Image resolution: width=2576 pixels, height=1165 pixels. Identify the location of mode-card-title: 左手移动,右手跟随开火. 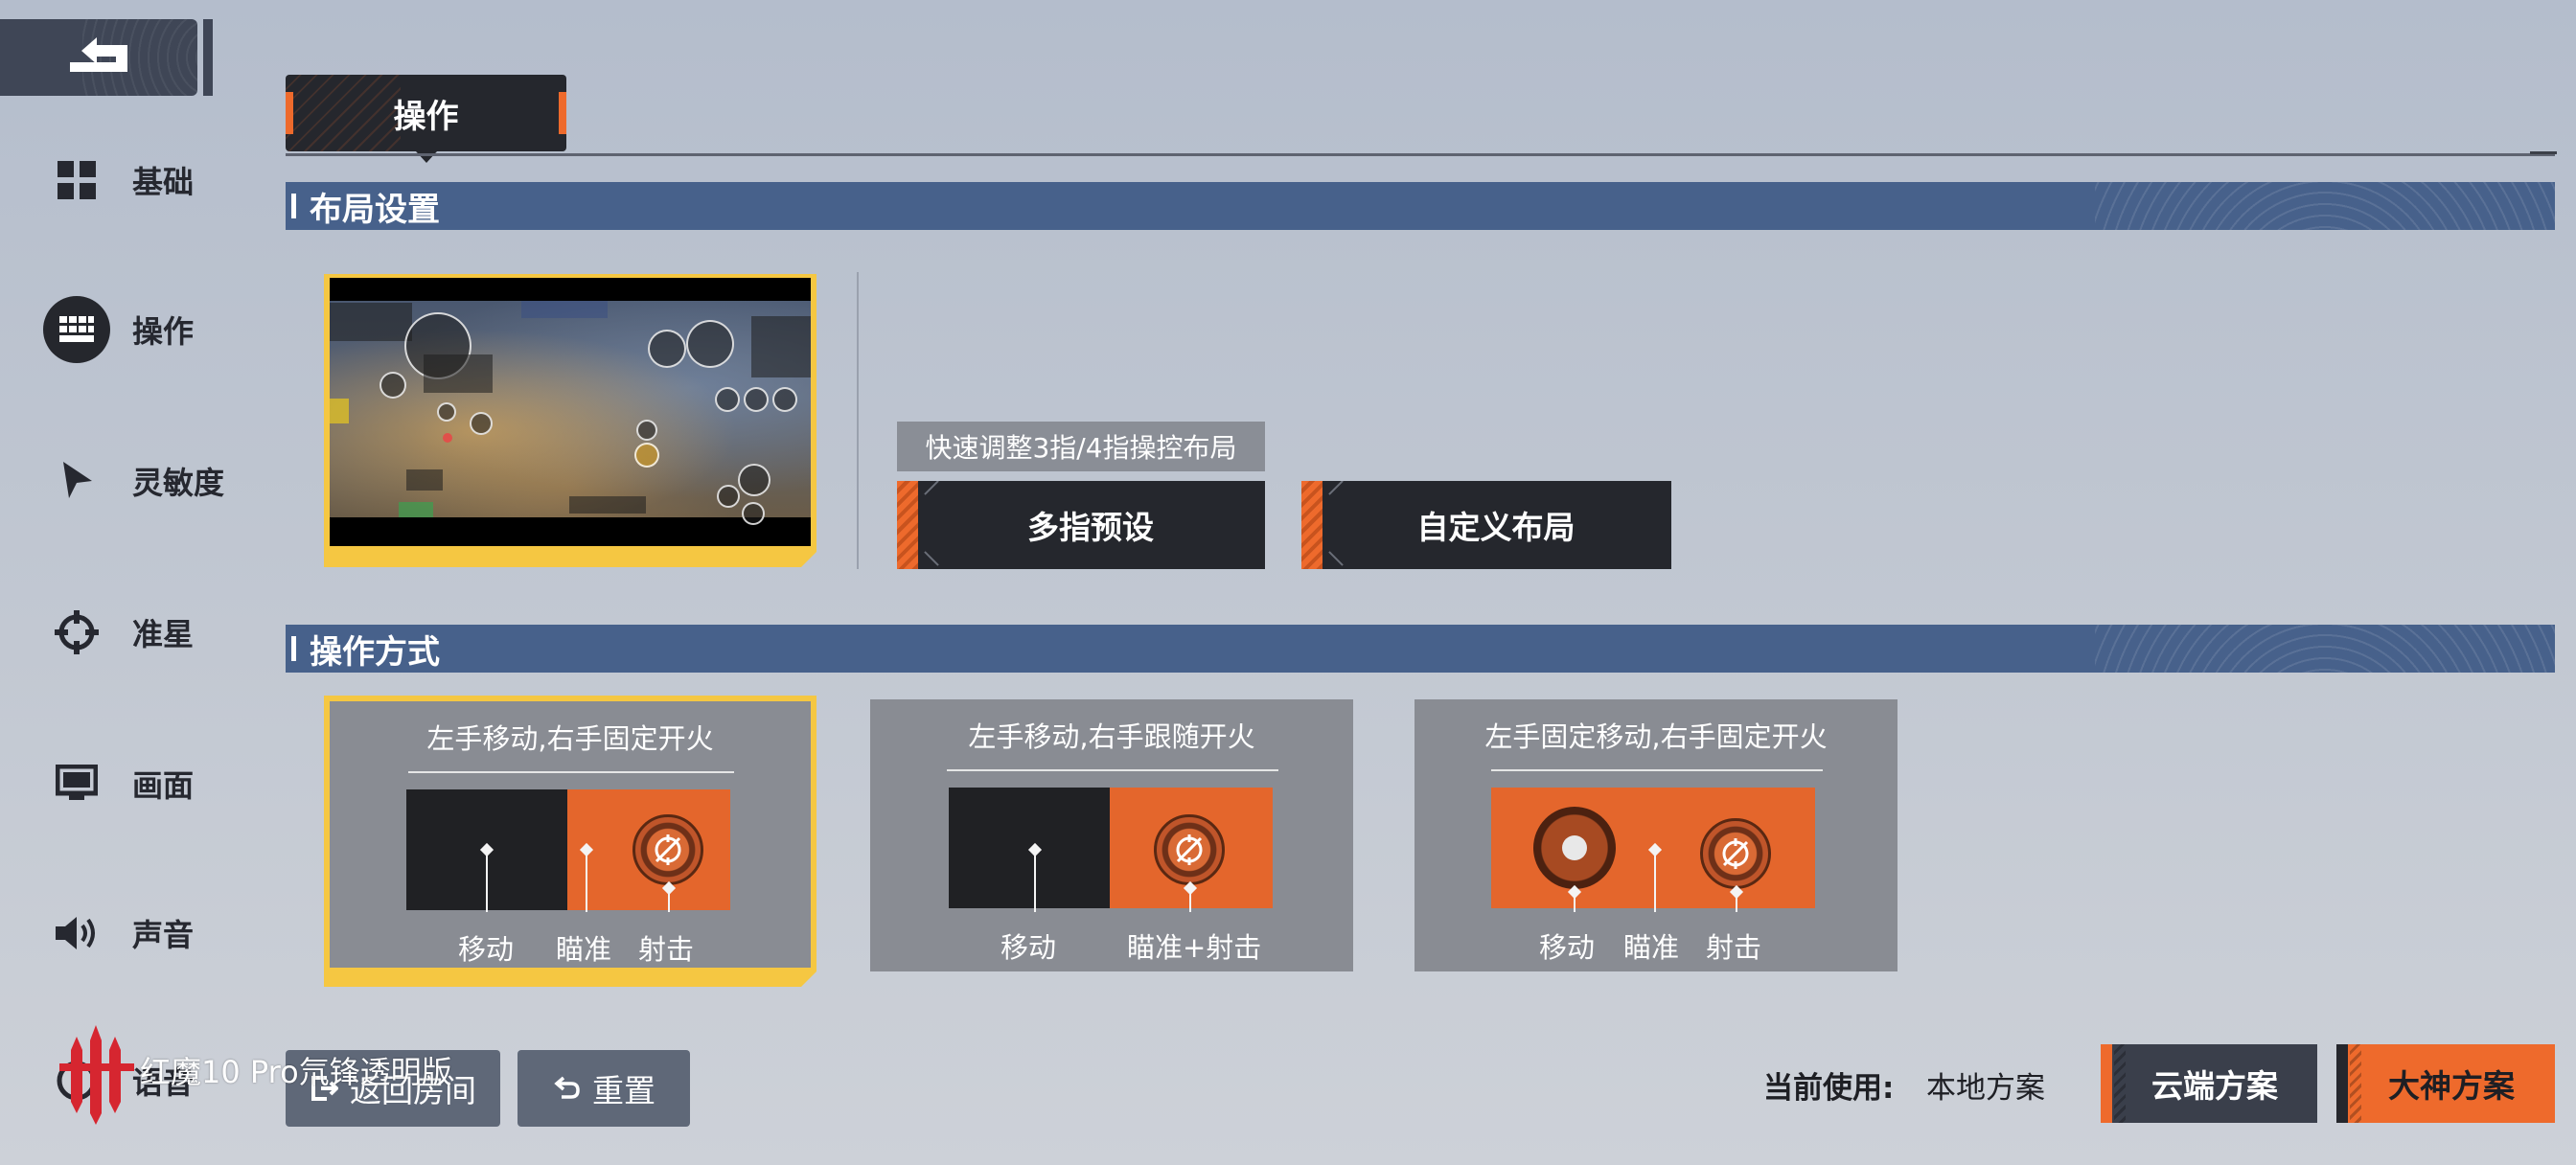
(1111, 737).